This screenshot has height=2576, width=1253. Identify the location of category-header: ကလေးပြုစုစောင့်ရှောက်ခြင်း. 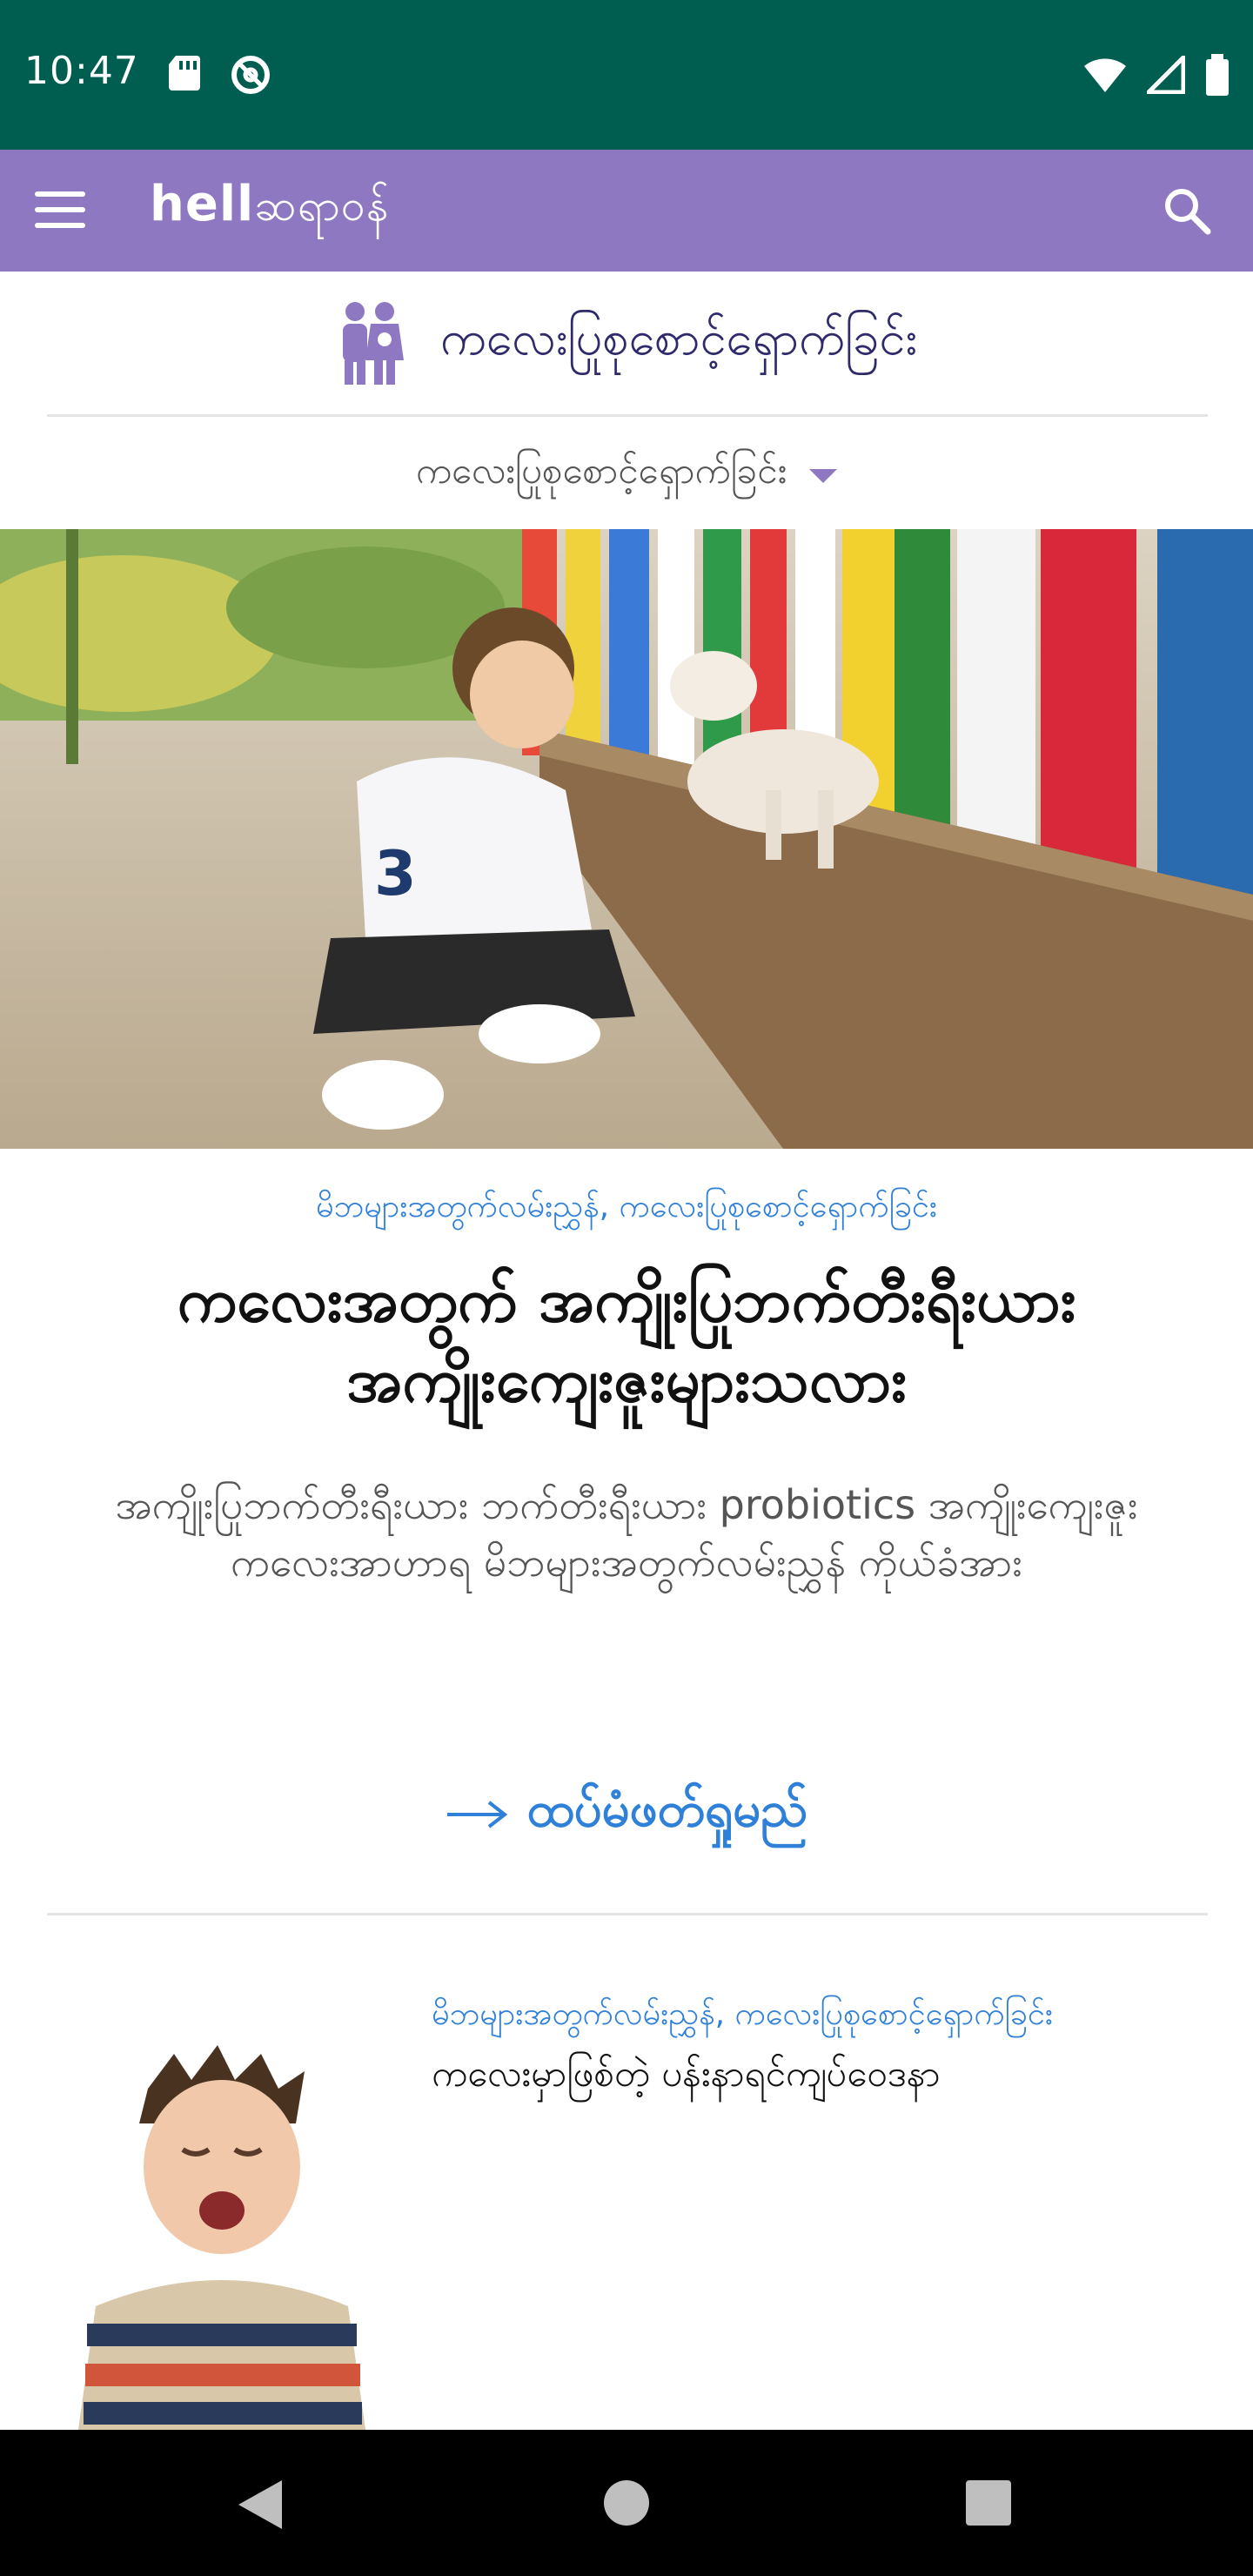
(626, 343).